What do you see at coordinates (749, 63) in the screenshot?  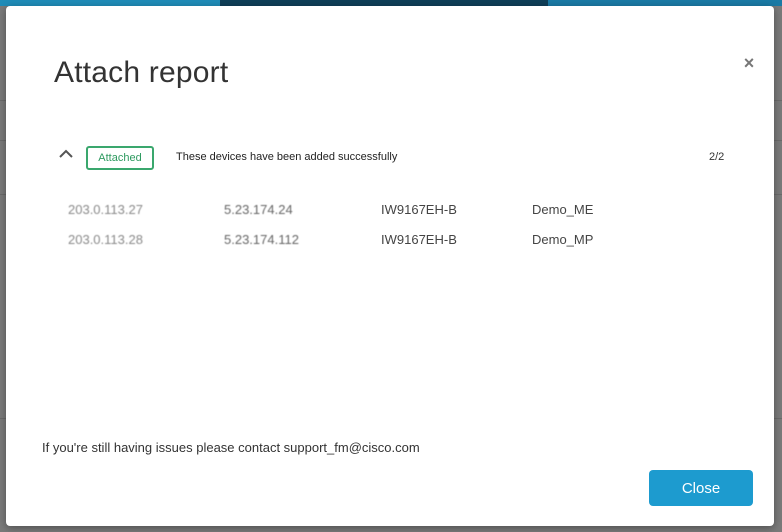 I see `close-icon: ×` at bounding box center [749, 63].